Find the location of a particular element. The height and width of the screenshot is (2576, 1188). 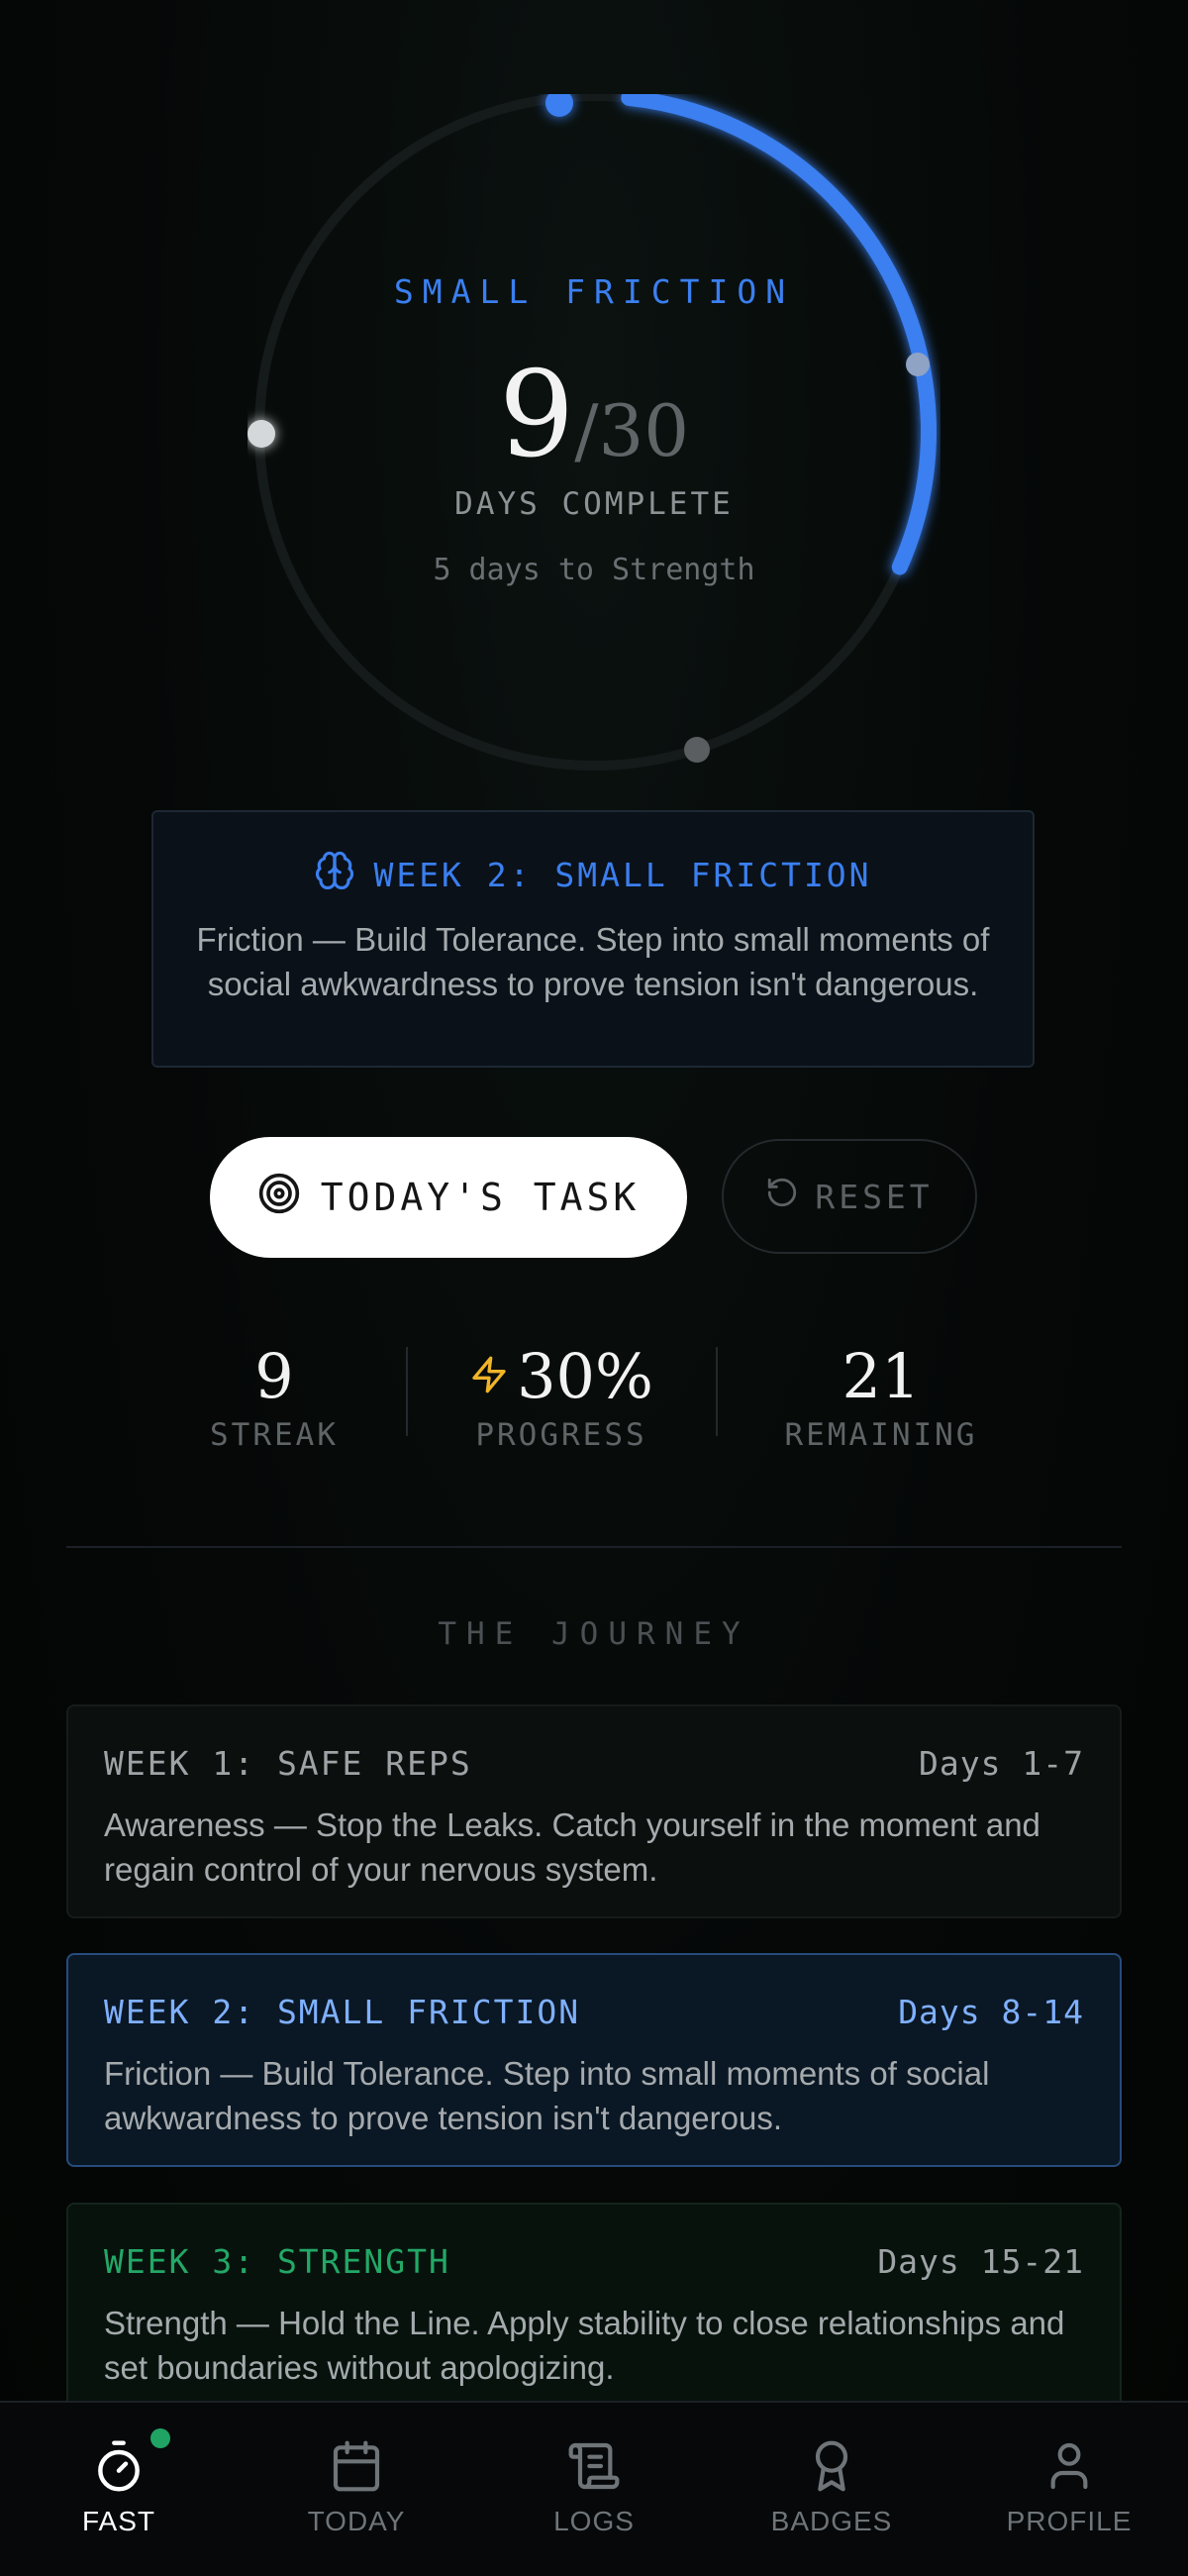

stat-progress: 30% PROGRESS is located at coordinates (561, 1397).